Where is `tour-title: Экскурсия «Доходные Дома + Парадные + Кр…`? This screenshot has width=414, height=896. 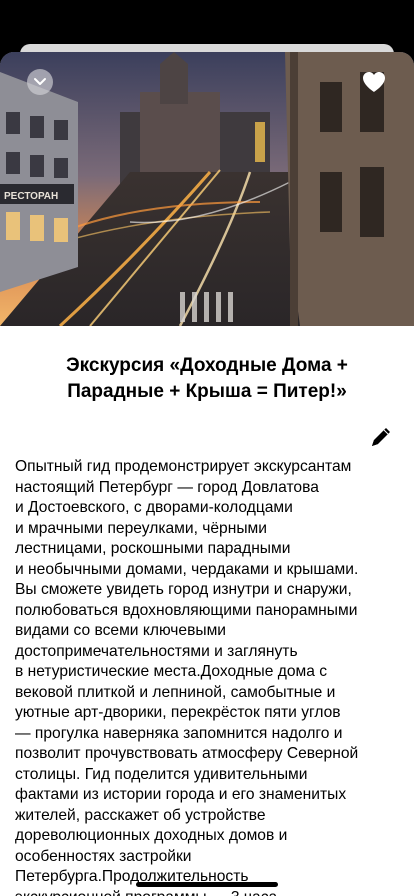 tour-title: Экскурсия «Доходные Дома + Парадные + Кр… is located at coordinates (207, 378).